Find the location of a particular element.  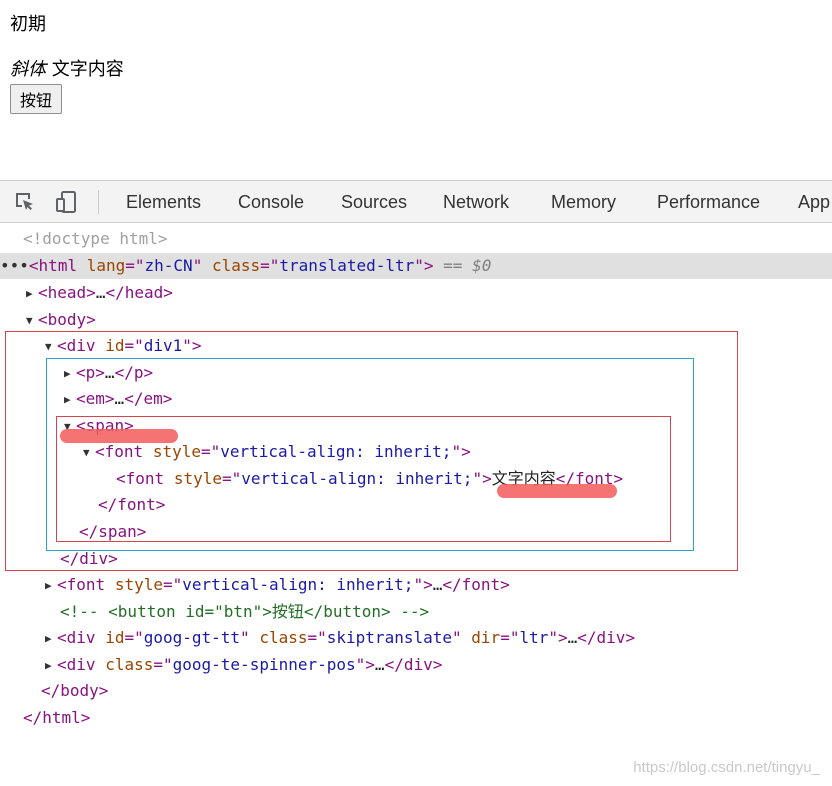

tree-body-close: </body> is located at coordinates (74, 691).